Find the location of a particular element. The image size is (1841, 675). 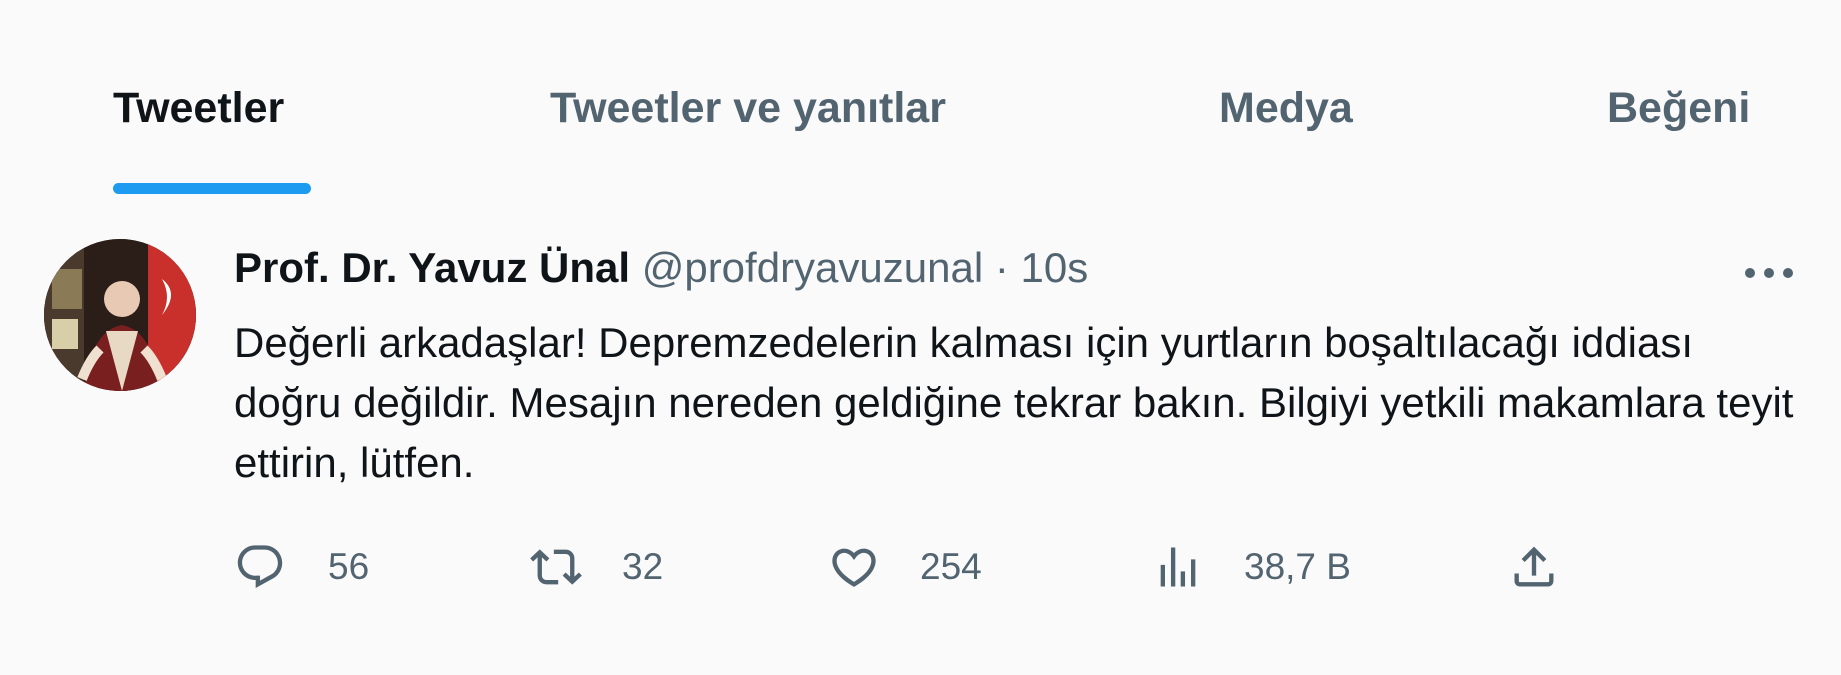

reply-button: 56 is located at coordinates (301, 567).